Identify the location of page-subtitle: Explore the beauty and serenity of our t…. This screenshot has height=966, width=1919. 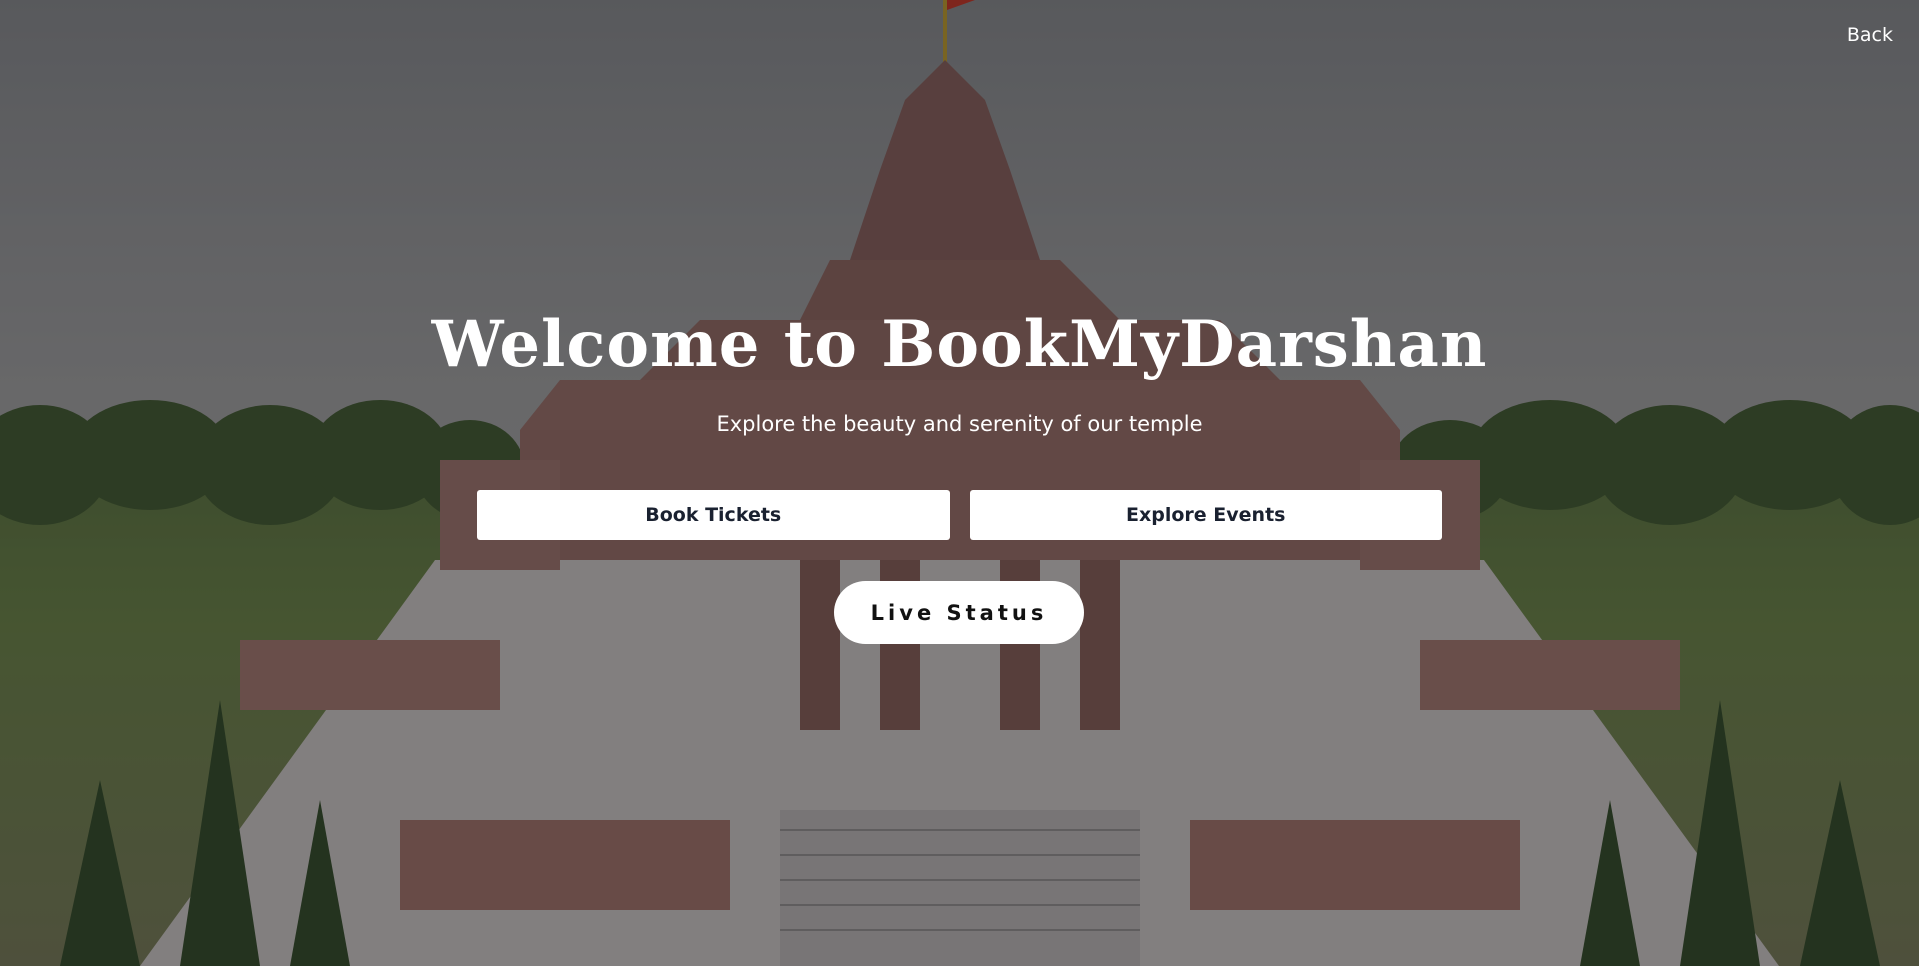
(959, 424).